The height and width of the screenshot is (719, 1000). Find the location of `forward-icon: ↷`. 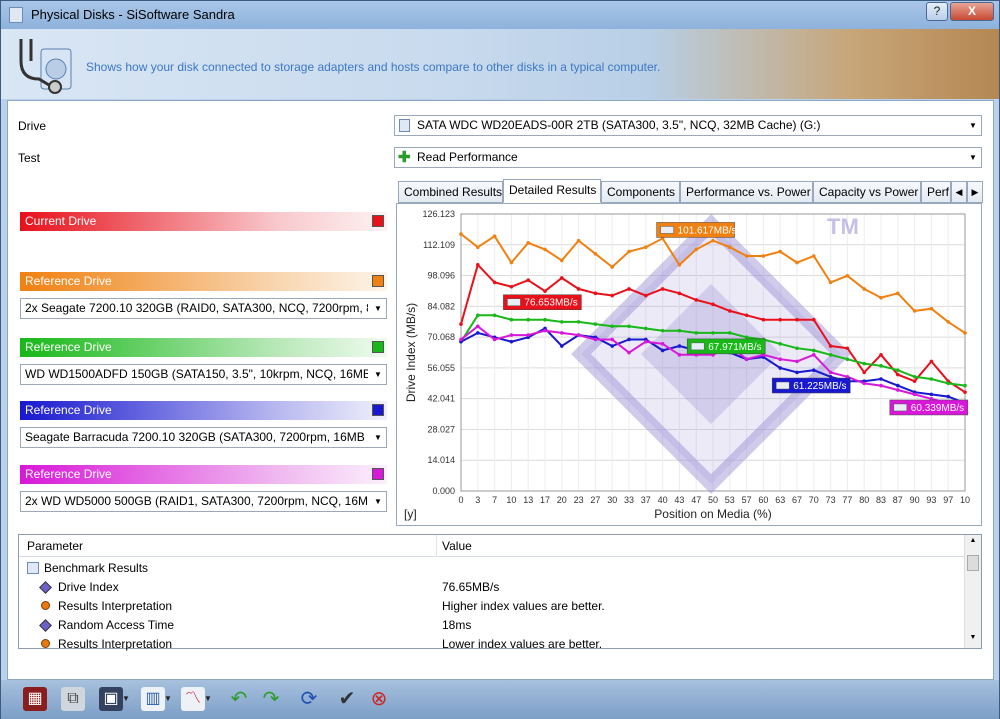

forward-icon: ↷ is located at coordinates (271, 699).